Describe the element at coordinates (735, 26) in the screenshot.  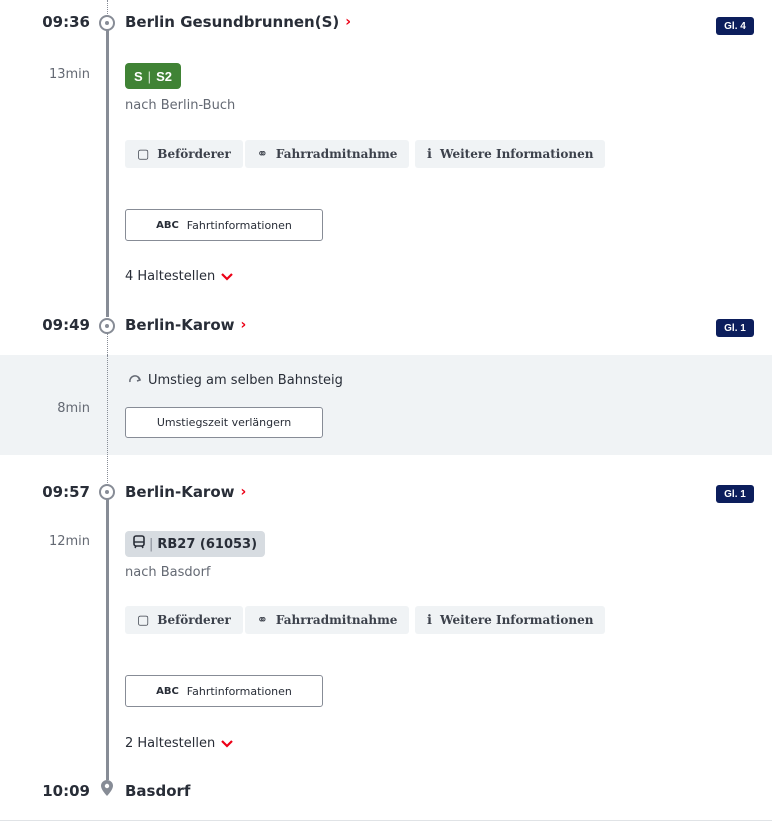
I see `platform-badge: Gl. 4` at that location.